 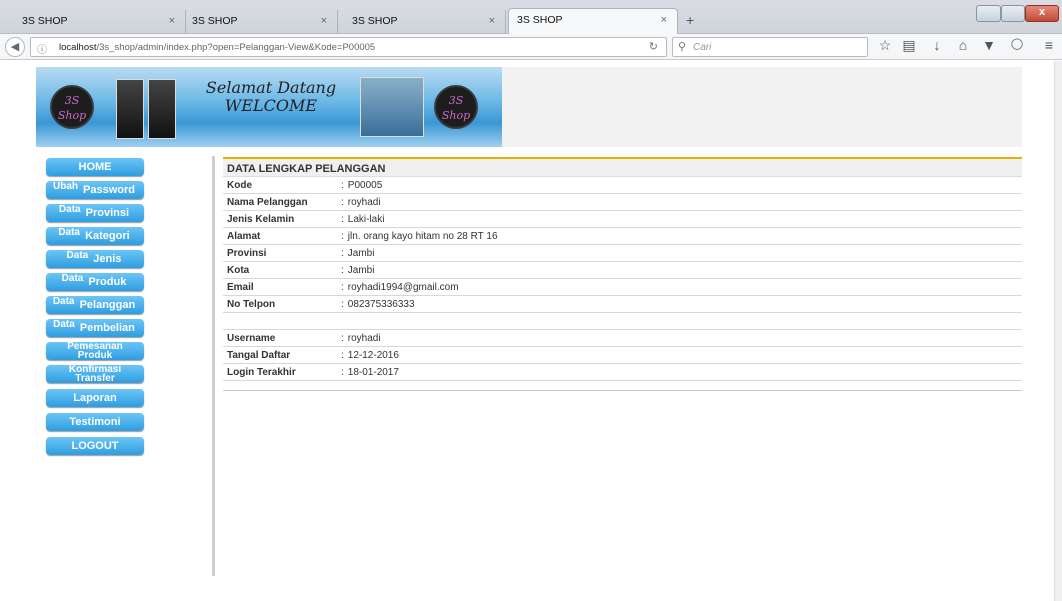 I want to click on field-label: Kota, so click(x=238, y=270).